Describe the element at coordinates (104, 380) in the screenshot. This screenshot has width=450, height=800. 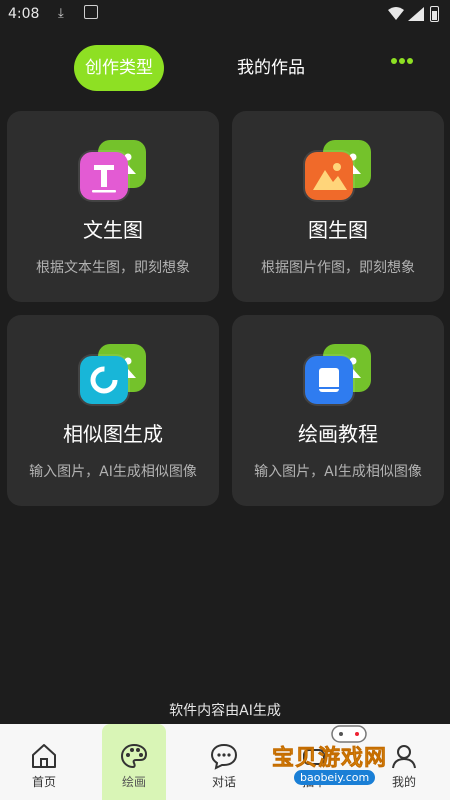
I see `circle-refresh-icon` at that location.